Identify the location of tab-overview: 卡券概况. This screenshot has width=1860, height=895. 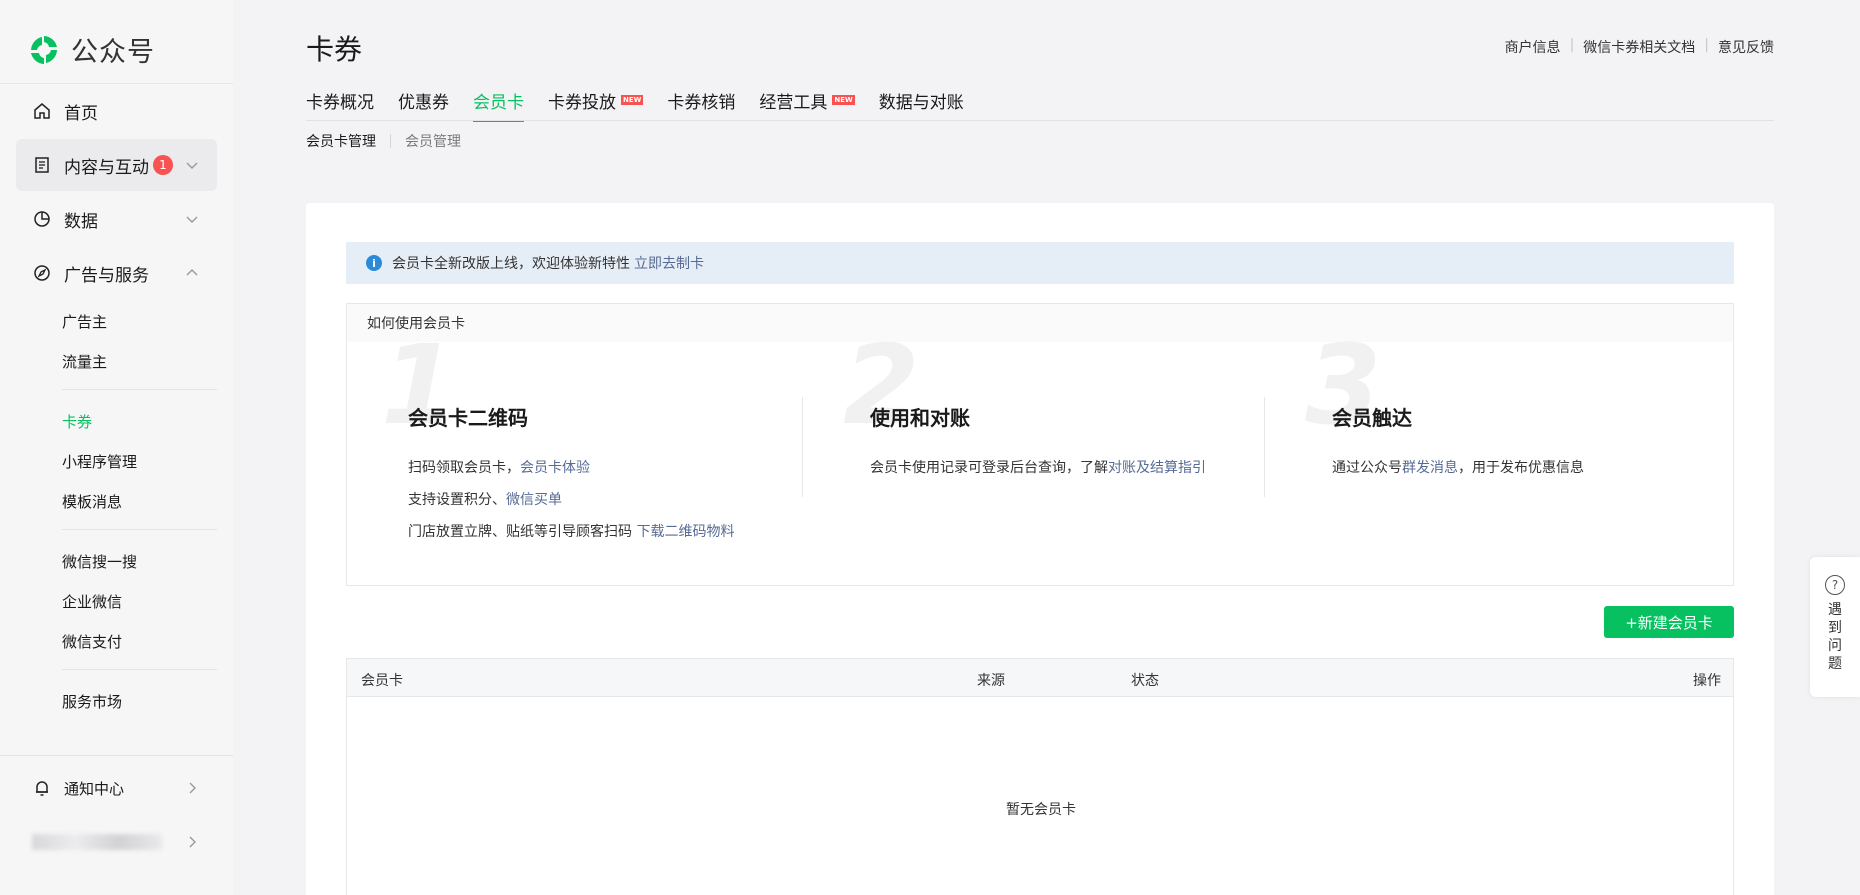
(340, 100).